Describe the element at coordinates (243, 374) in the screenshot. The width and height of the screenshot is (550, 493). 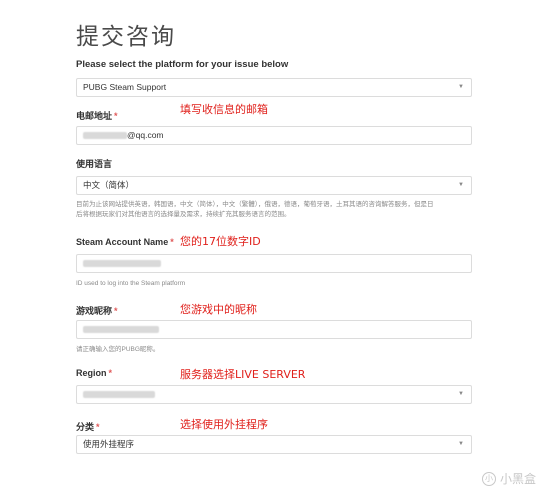
I see `region-annotation: 服务器选择LIVE SERVER` at that location.